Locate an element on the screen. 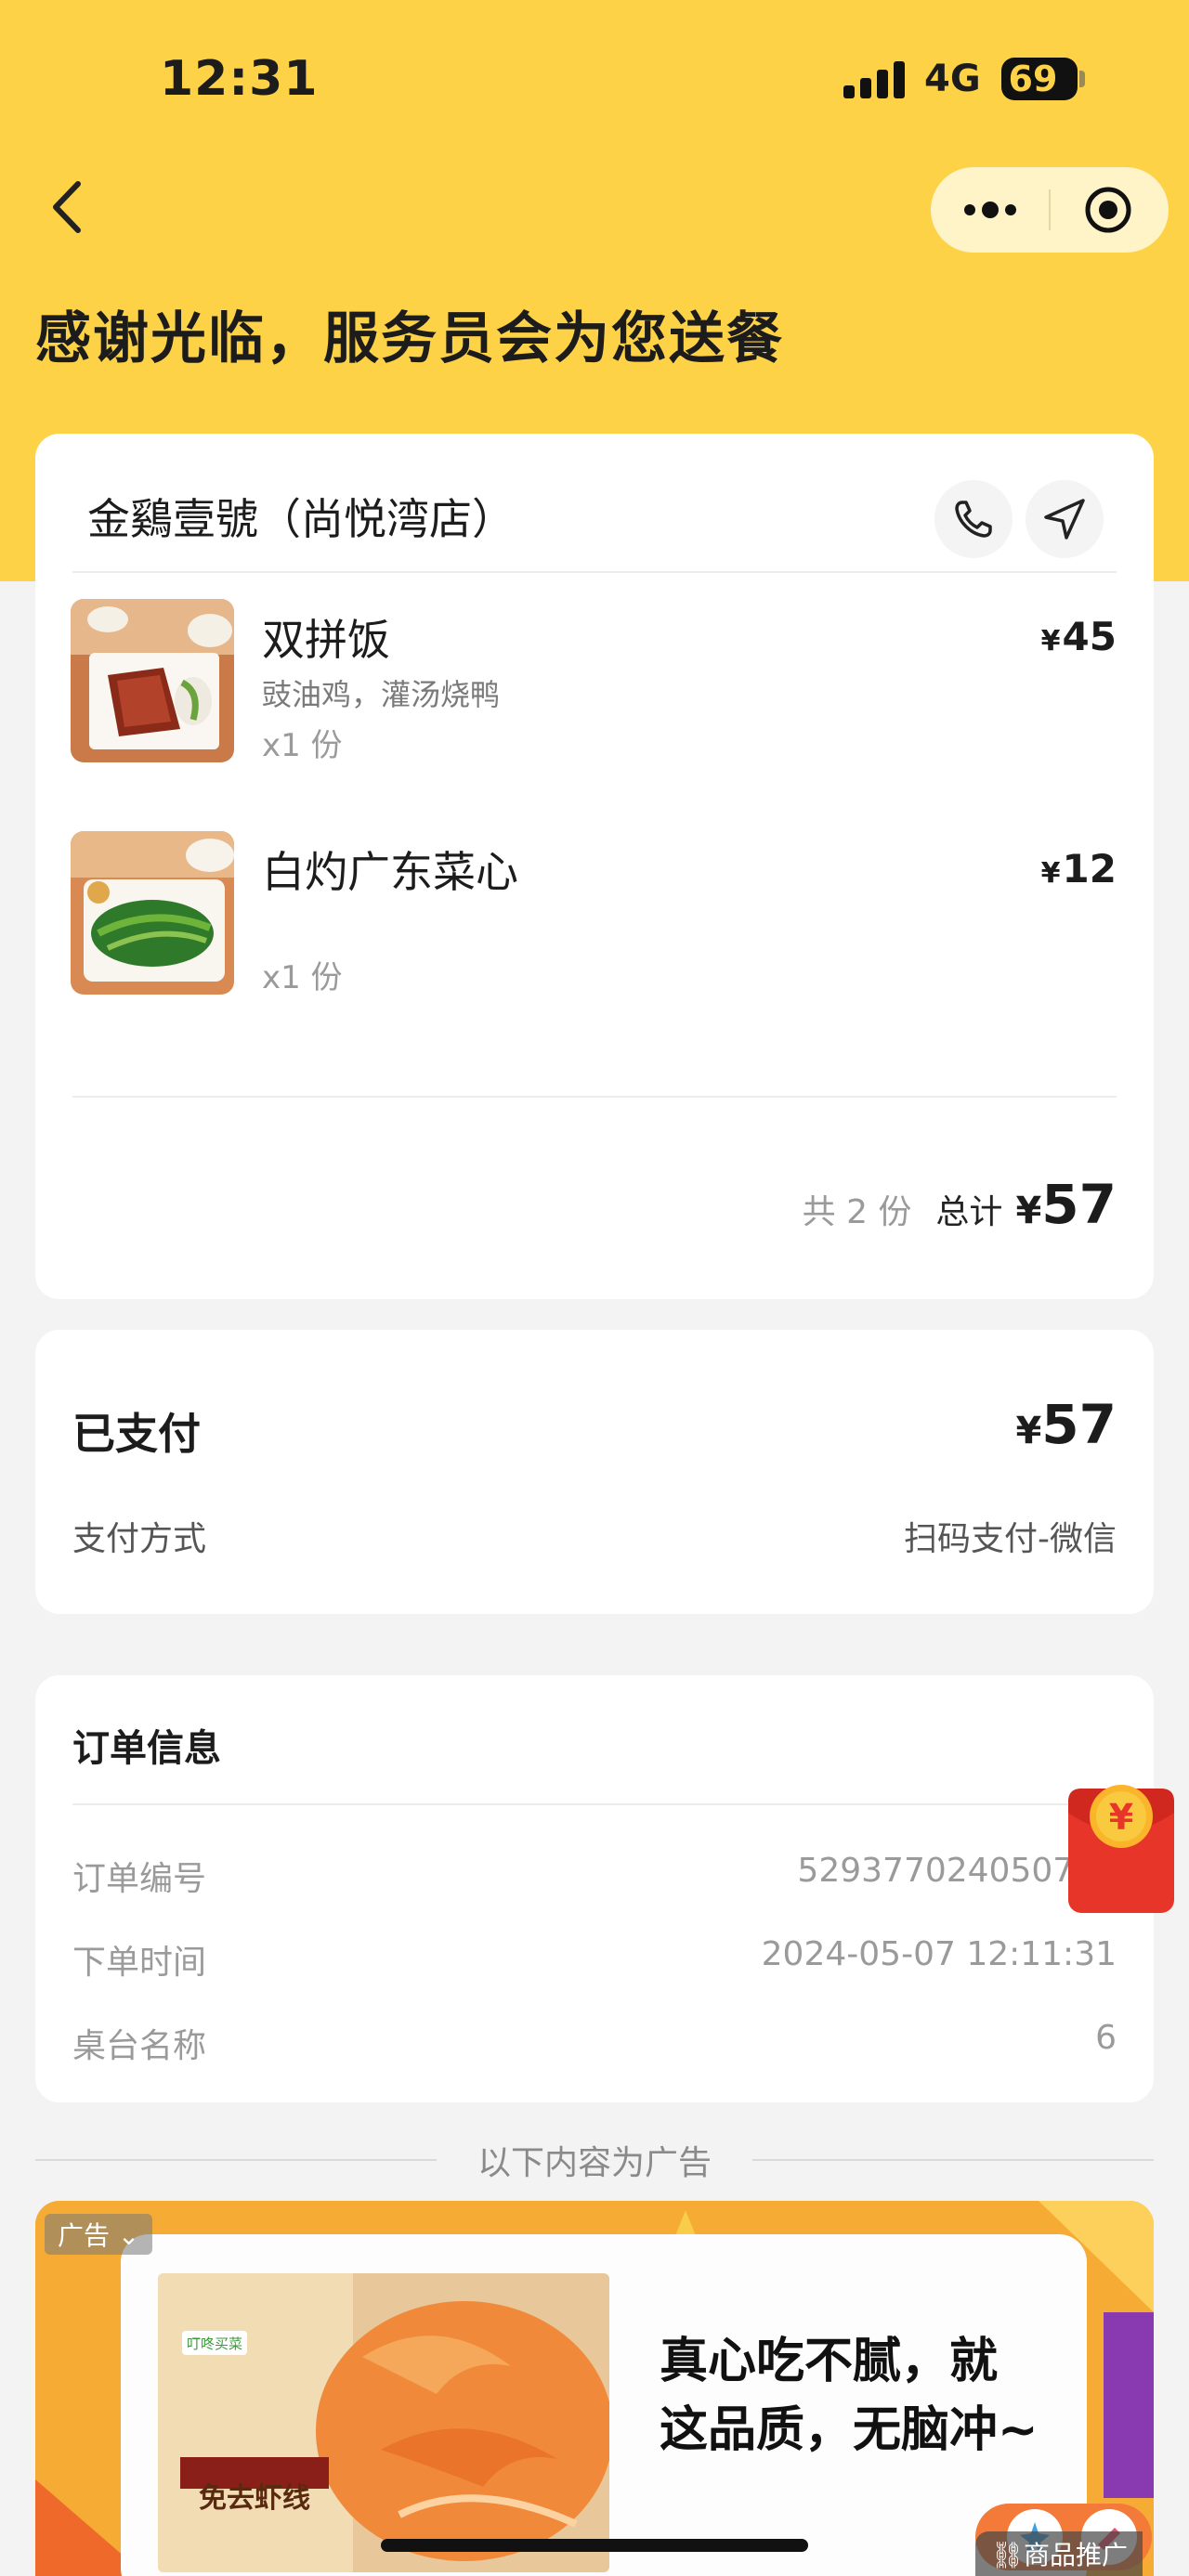 The image size is (1189, 2576). paid-value: 57 is located at coordinates (1079, 1424).